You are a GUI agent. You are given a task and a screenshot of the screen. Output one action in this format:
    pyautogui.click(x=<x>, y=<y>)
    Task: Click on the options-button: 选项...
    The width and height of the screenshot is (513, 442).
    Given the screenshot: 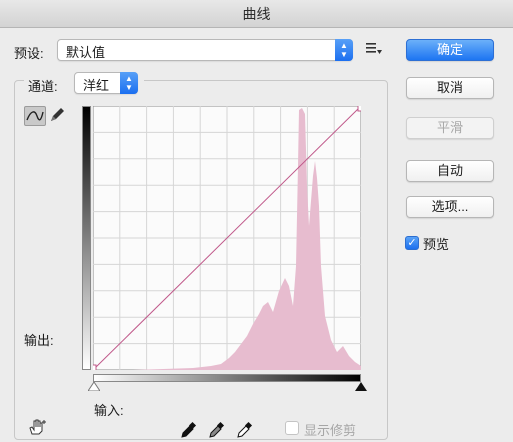 What is the action you would take?
    pyautogui.click(x=450, y=207)
    